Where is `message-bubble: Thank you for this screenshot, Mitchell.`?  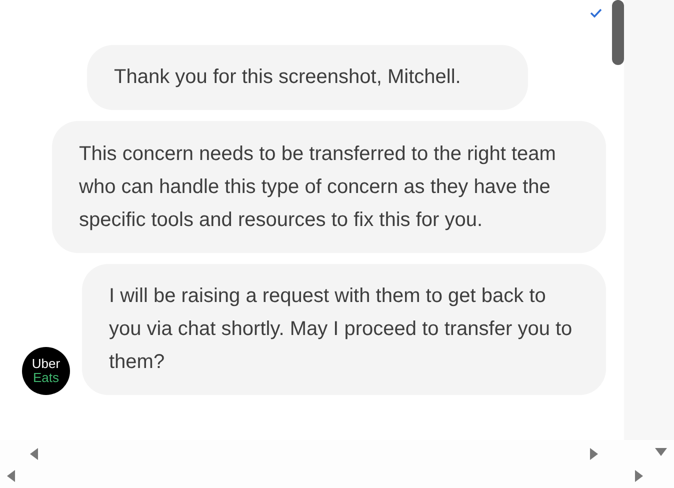
message-bubble: Thank you for this screenshot, Mitchell. is located at coordinates (307, 77).